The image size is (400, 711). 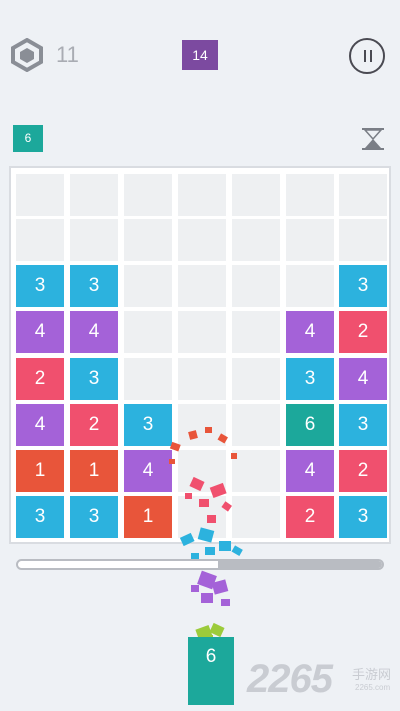 I want to click on tile-explosion-effect, so click(x=206, y=534).